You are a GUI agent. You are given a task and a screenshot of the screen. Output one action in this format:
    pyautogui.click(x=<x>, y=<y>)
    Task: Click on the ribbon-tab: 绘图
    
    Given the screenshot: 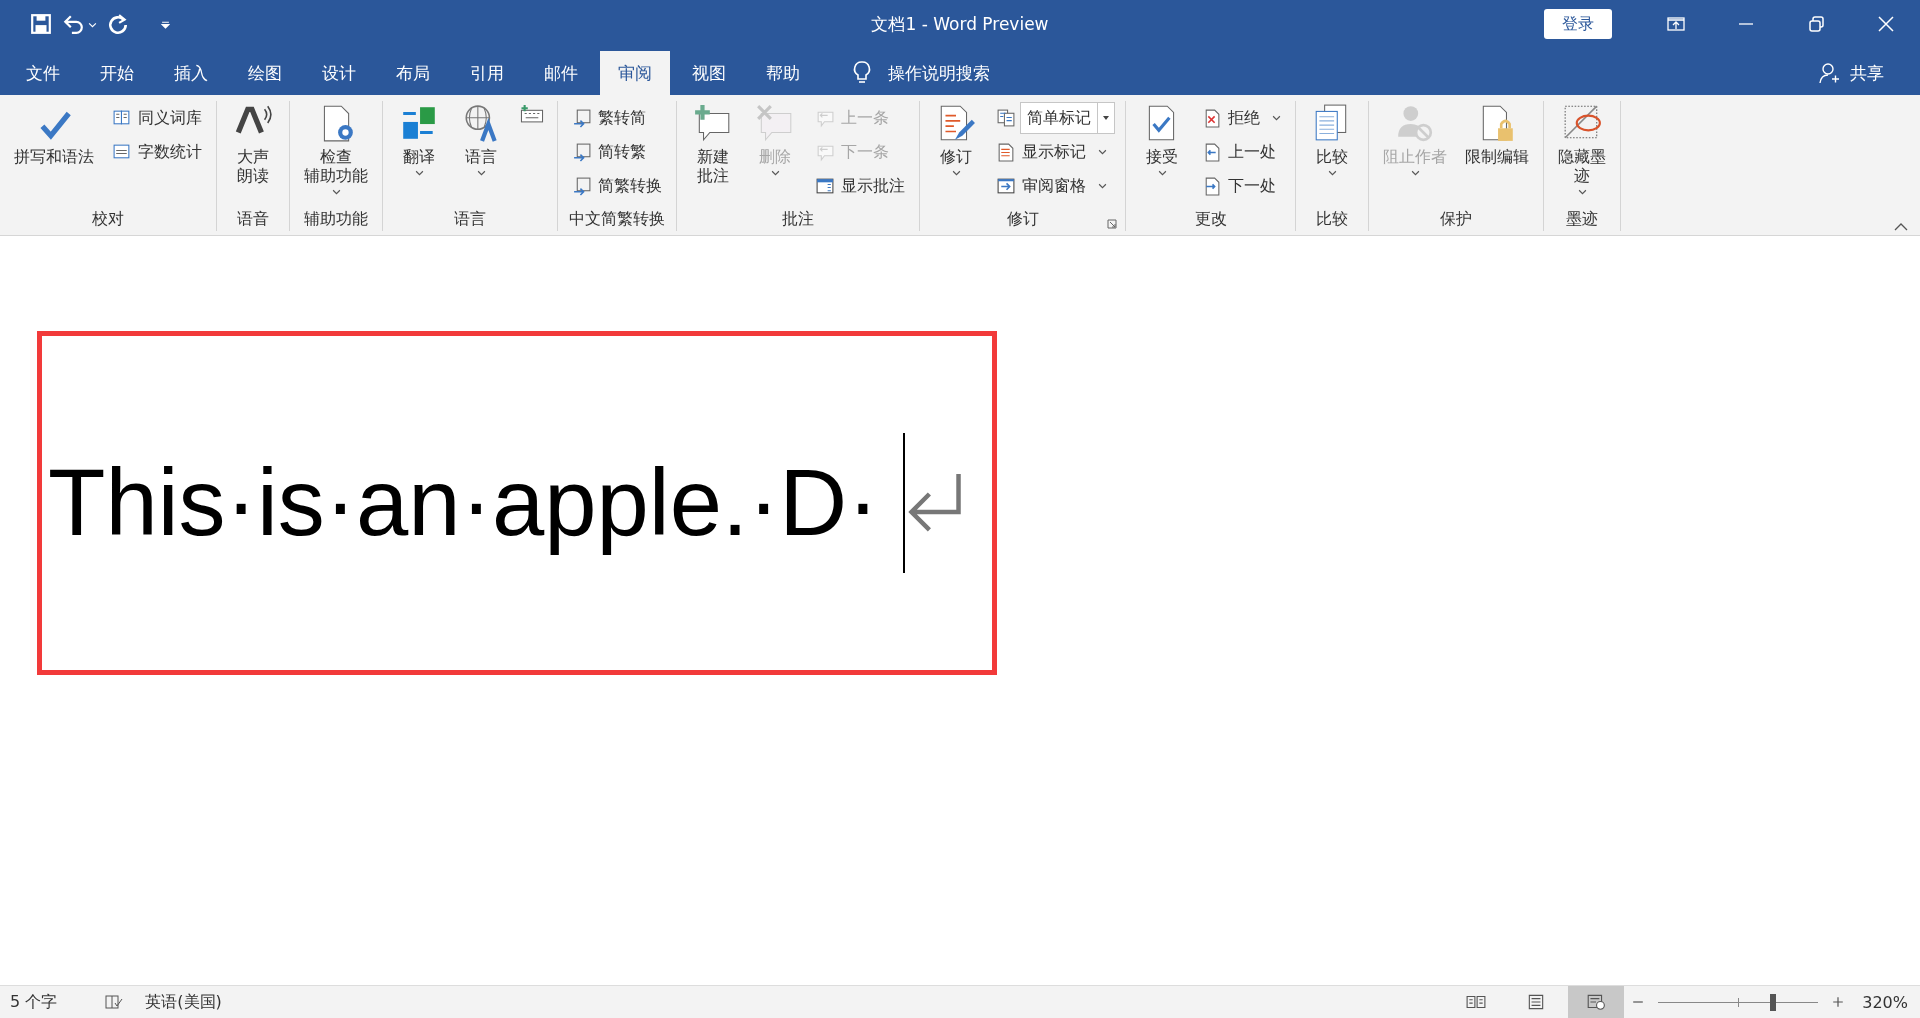 What is the action you would take?
    pyautogui.click(x=265, y=73)
    